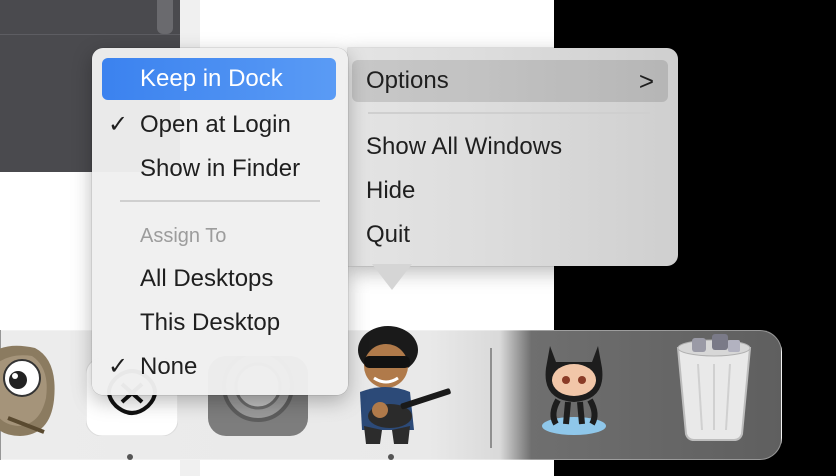 The width and height of the screenshot is (836, 476). I want to click on menu-item-quit: Quit, so click(510, 235).